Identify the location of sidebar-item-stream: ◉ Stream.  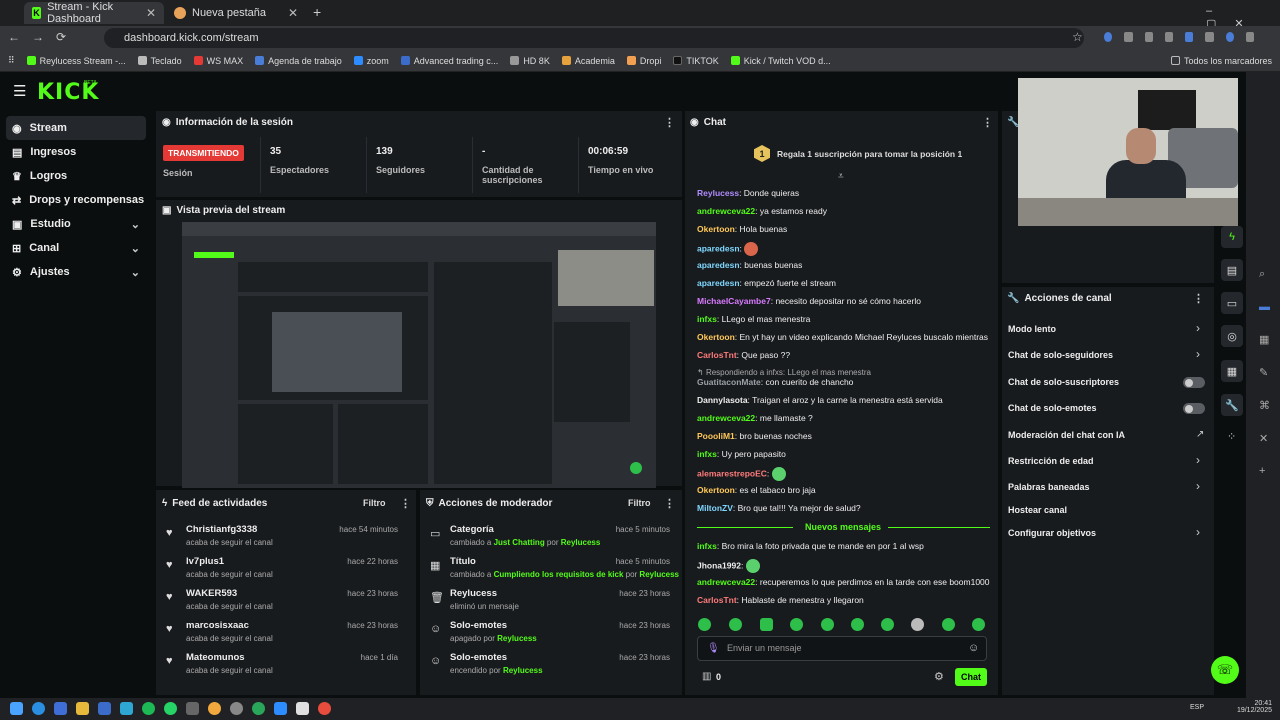
(76, 128).